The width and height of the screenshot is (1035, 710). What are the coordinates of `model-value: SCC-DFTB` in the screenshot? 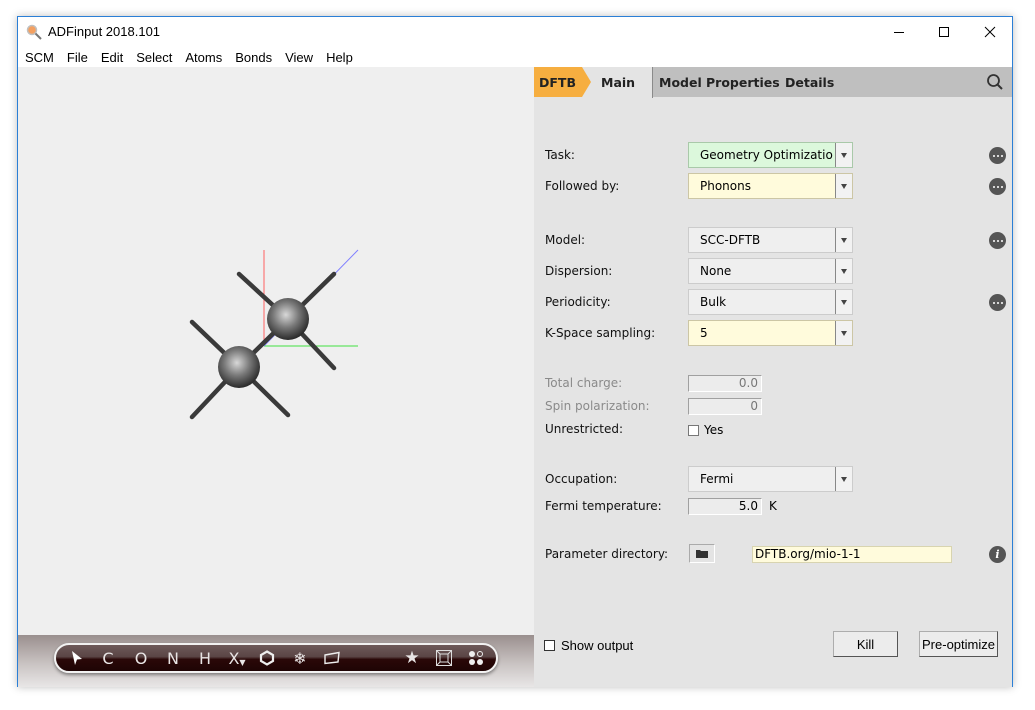 It's located at (730, 240).